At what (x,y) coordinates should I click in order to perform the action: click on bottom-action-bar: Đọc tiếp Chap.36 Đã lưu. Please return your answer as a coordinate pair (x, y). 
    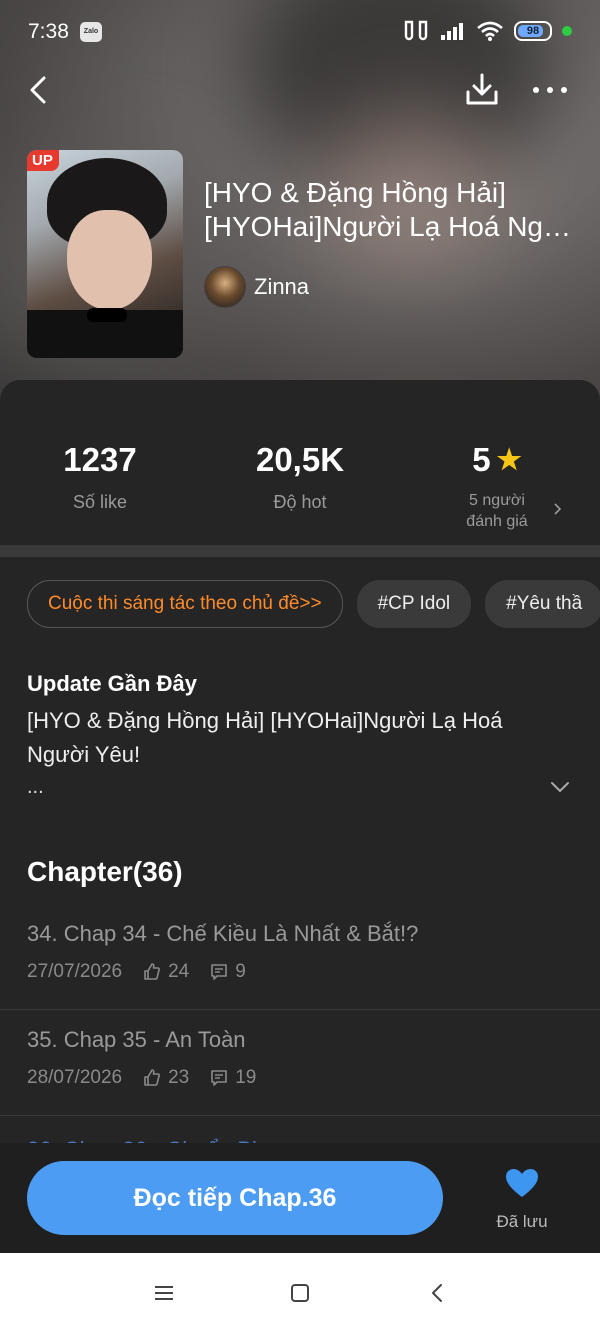
    Looking at the image, I should click on (300, 1198).